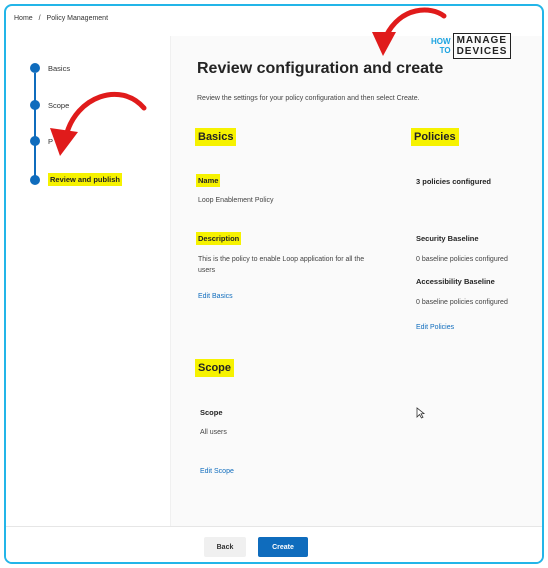 This screenshot has height=568, width=548. Describe the element at coordinates (283, 547) in the screenshot. I see `create-button: Create` at that location.